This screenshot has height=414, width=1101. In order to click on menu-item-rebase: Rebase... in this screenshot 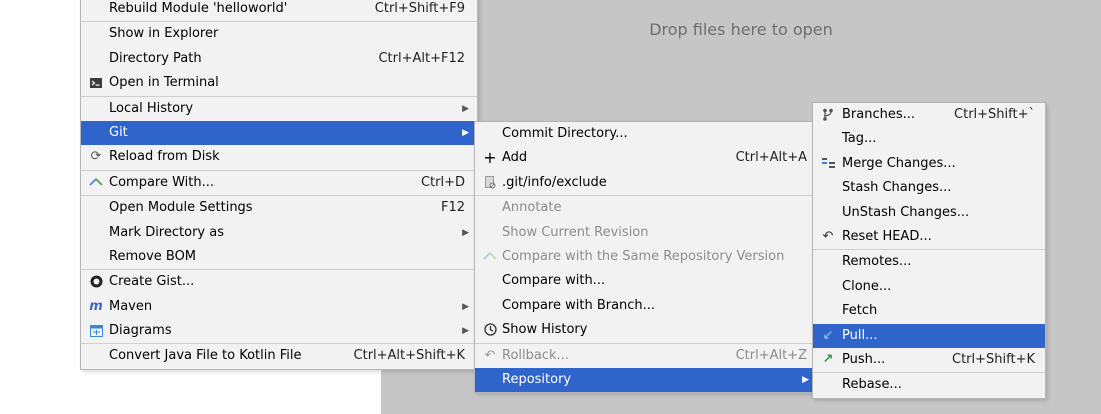, I will do `click(929, 384)`.